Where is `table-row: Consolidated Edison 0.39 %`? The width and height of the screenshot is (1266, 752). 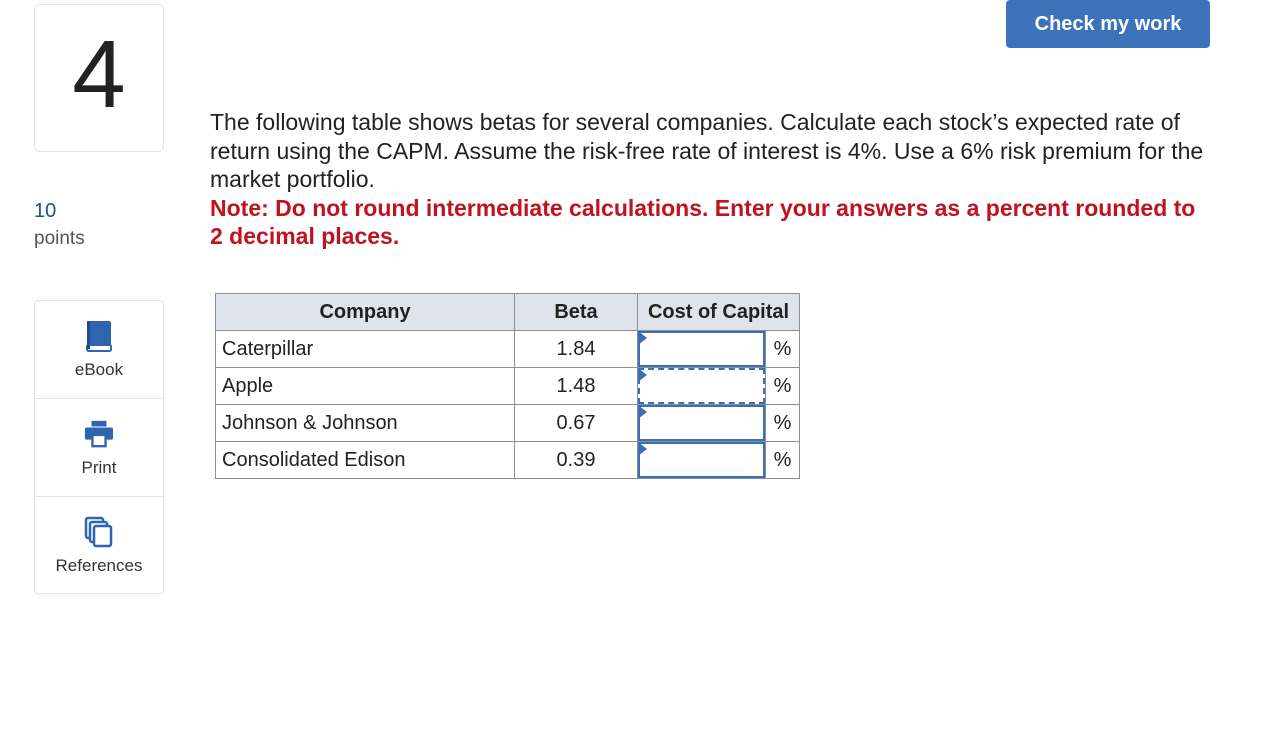
table-row: Consolidated Edison 0.39 % is located at coordinates (507, 460).